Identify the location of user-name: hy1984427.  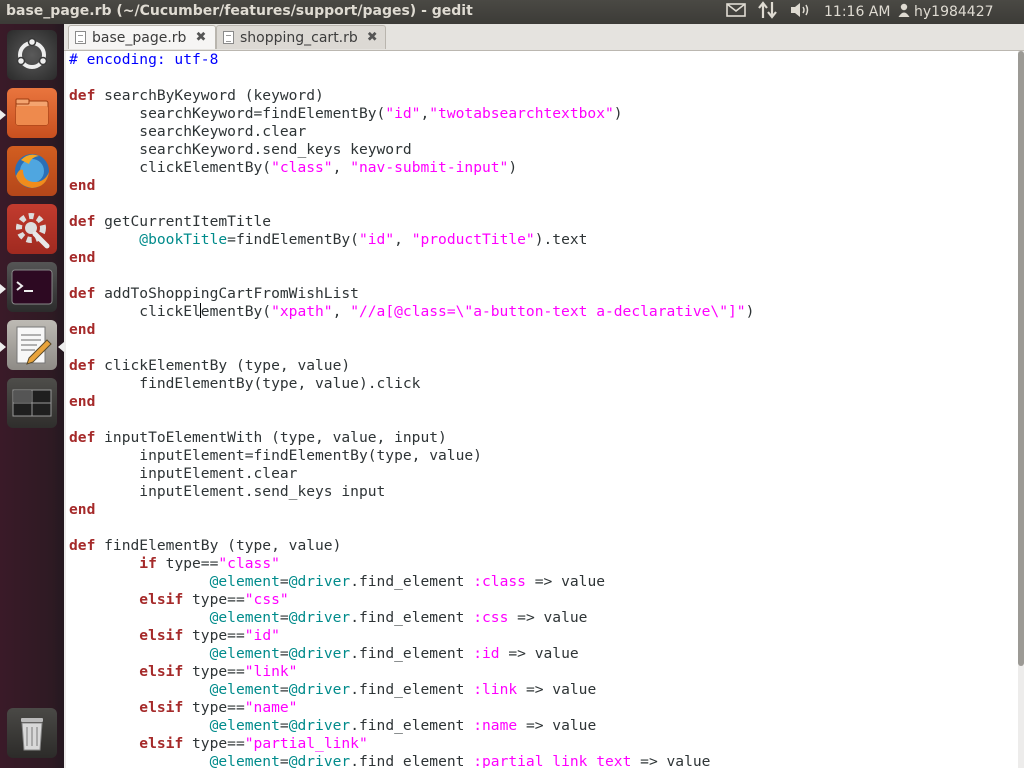
(954, 12).